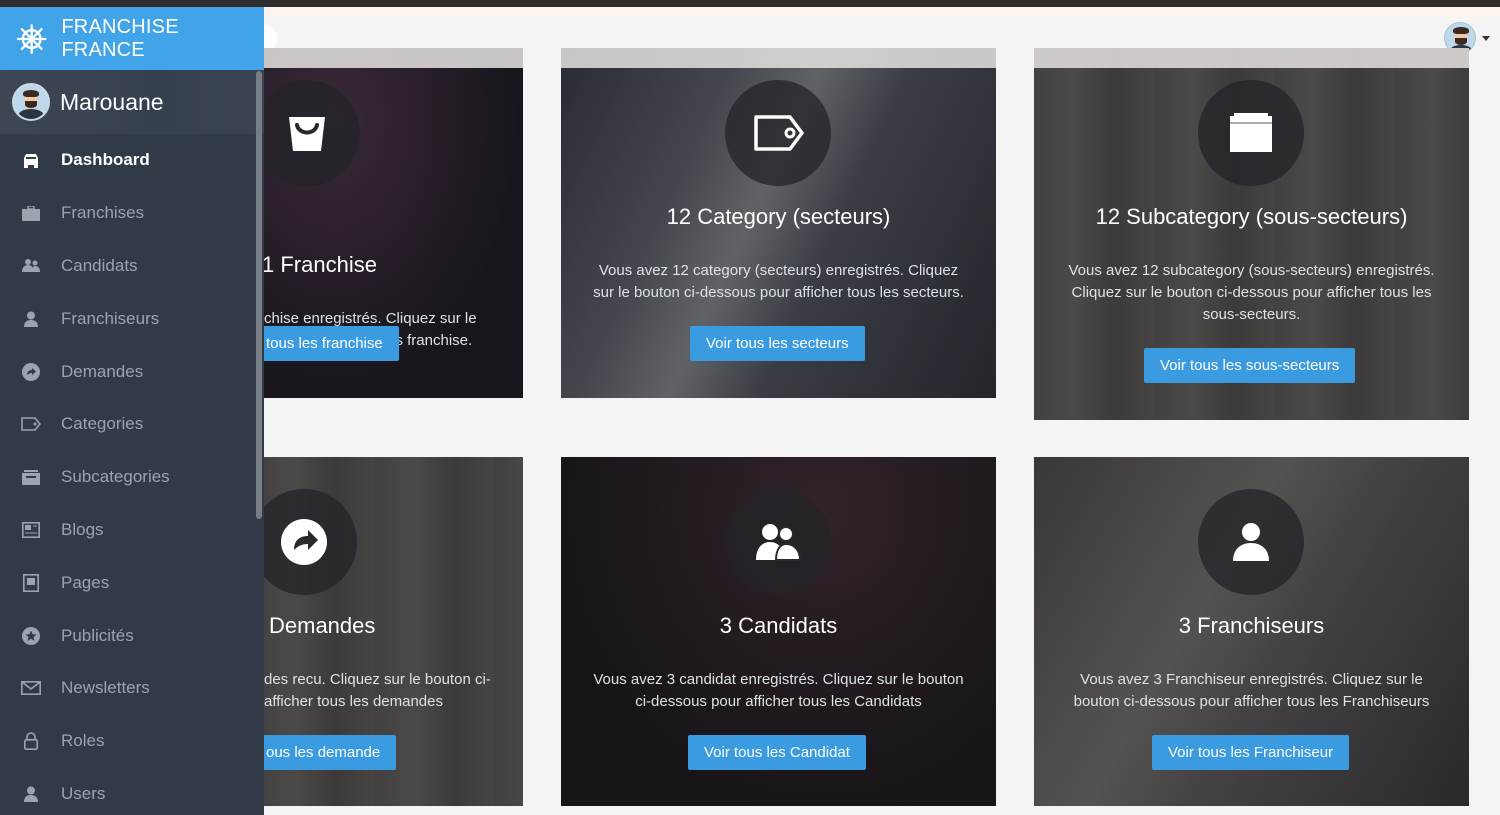 This screenshot has width=1500, height=815. I want to click on briefcase-icon, so click(31, 213).